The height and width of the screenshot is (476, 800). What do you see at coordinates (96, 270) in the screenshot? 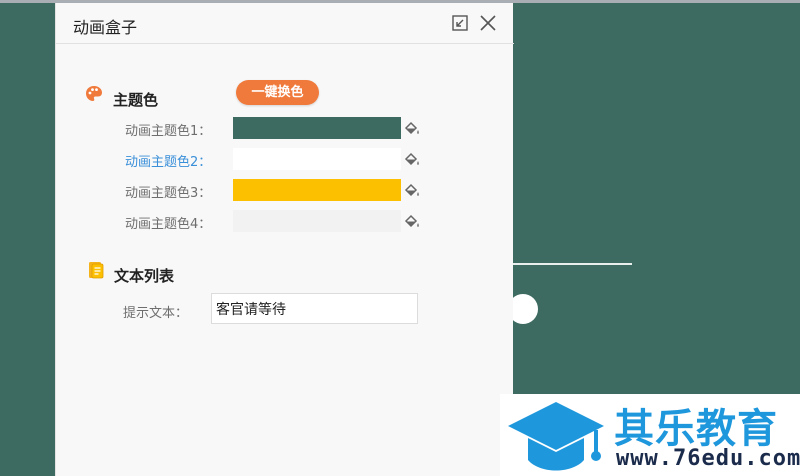
I see `document-icon` at bounding box center [96, 270].